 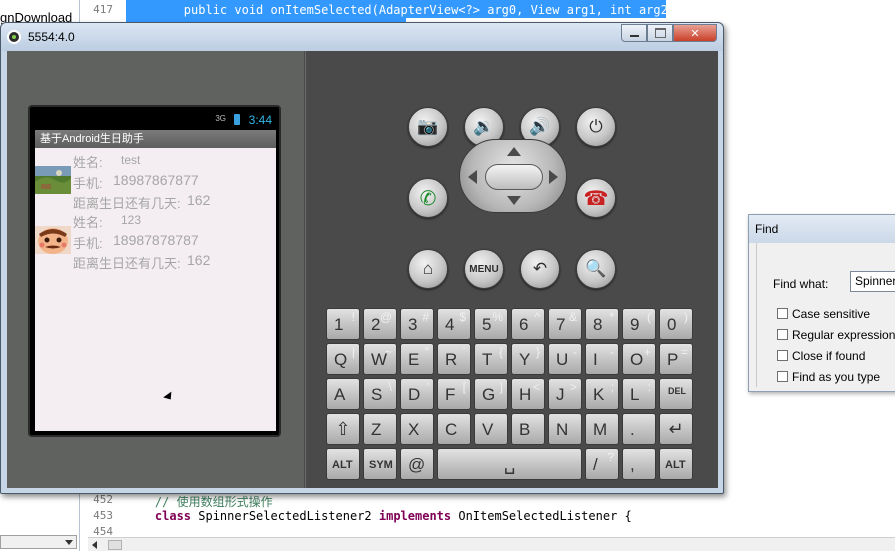 What do you see at coordinates (131, 220) in the screenshot?
I see `name-value: 123` at bounding box center [131, 220].